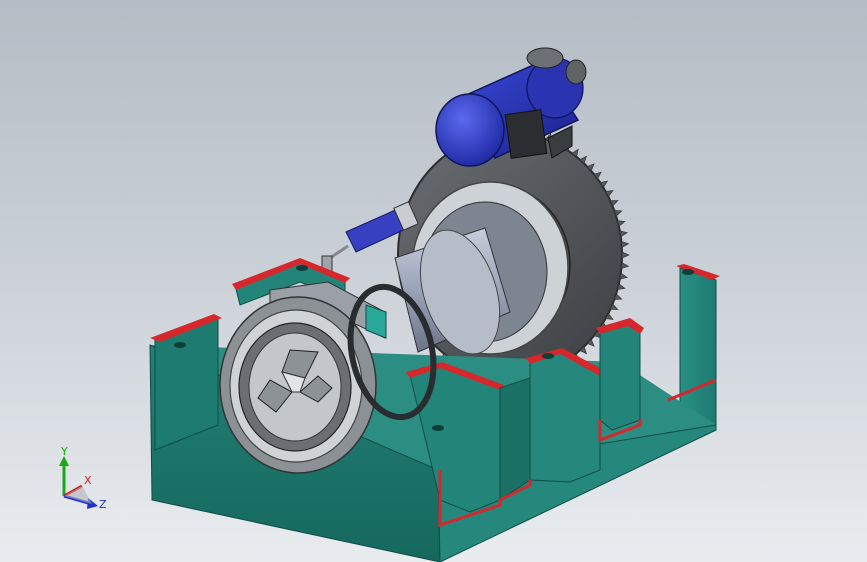 This screenshot has height=562, width=867. I want to click on x-axis-label: X, so click(88, 480).